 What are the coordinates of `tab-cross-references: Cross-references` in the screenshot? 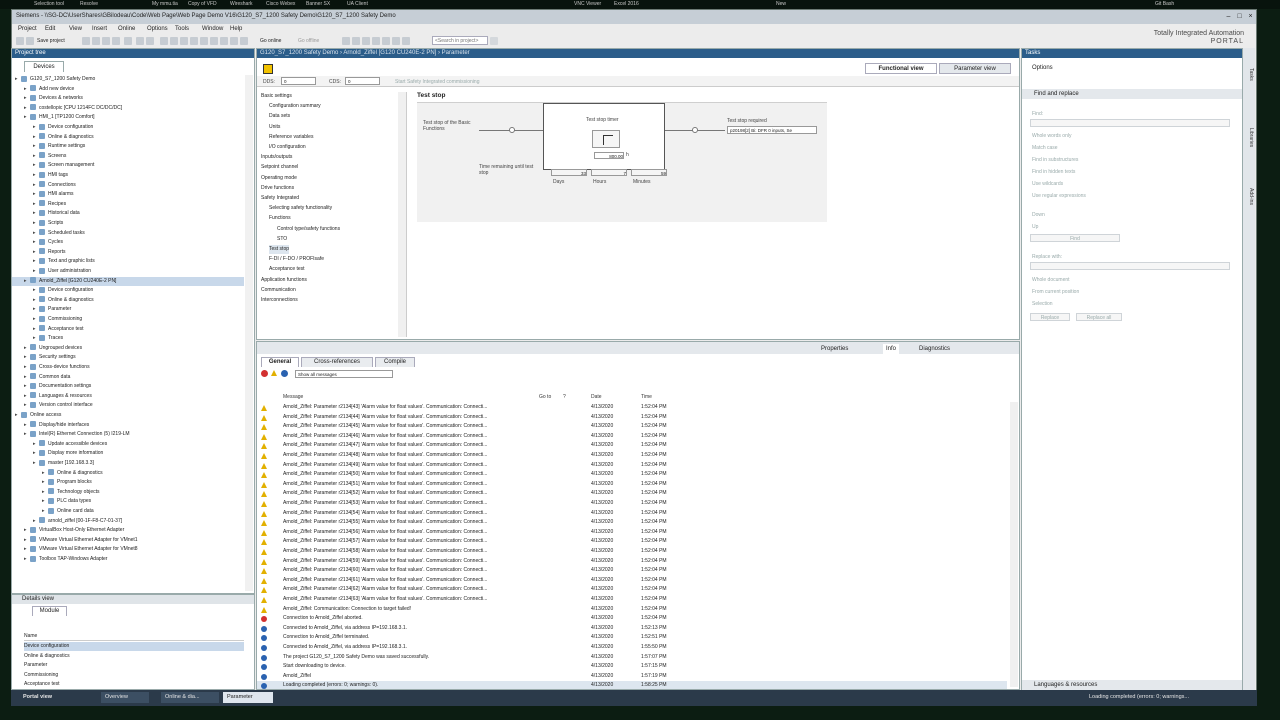 It's located at (337, 362).